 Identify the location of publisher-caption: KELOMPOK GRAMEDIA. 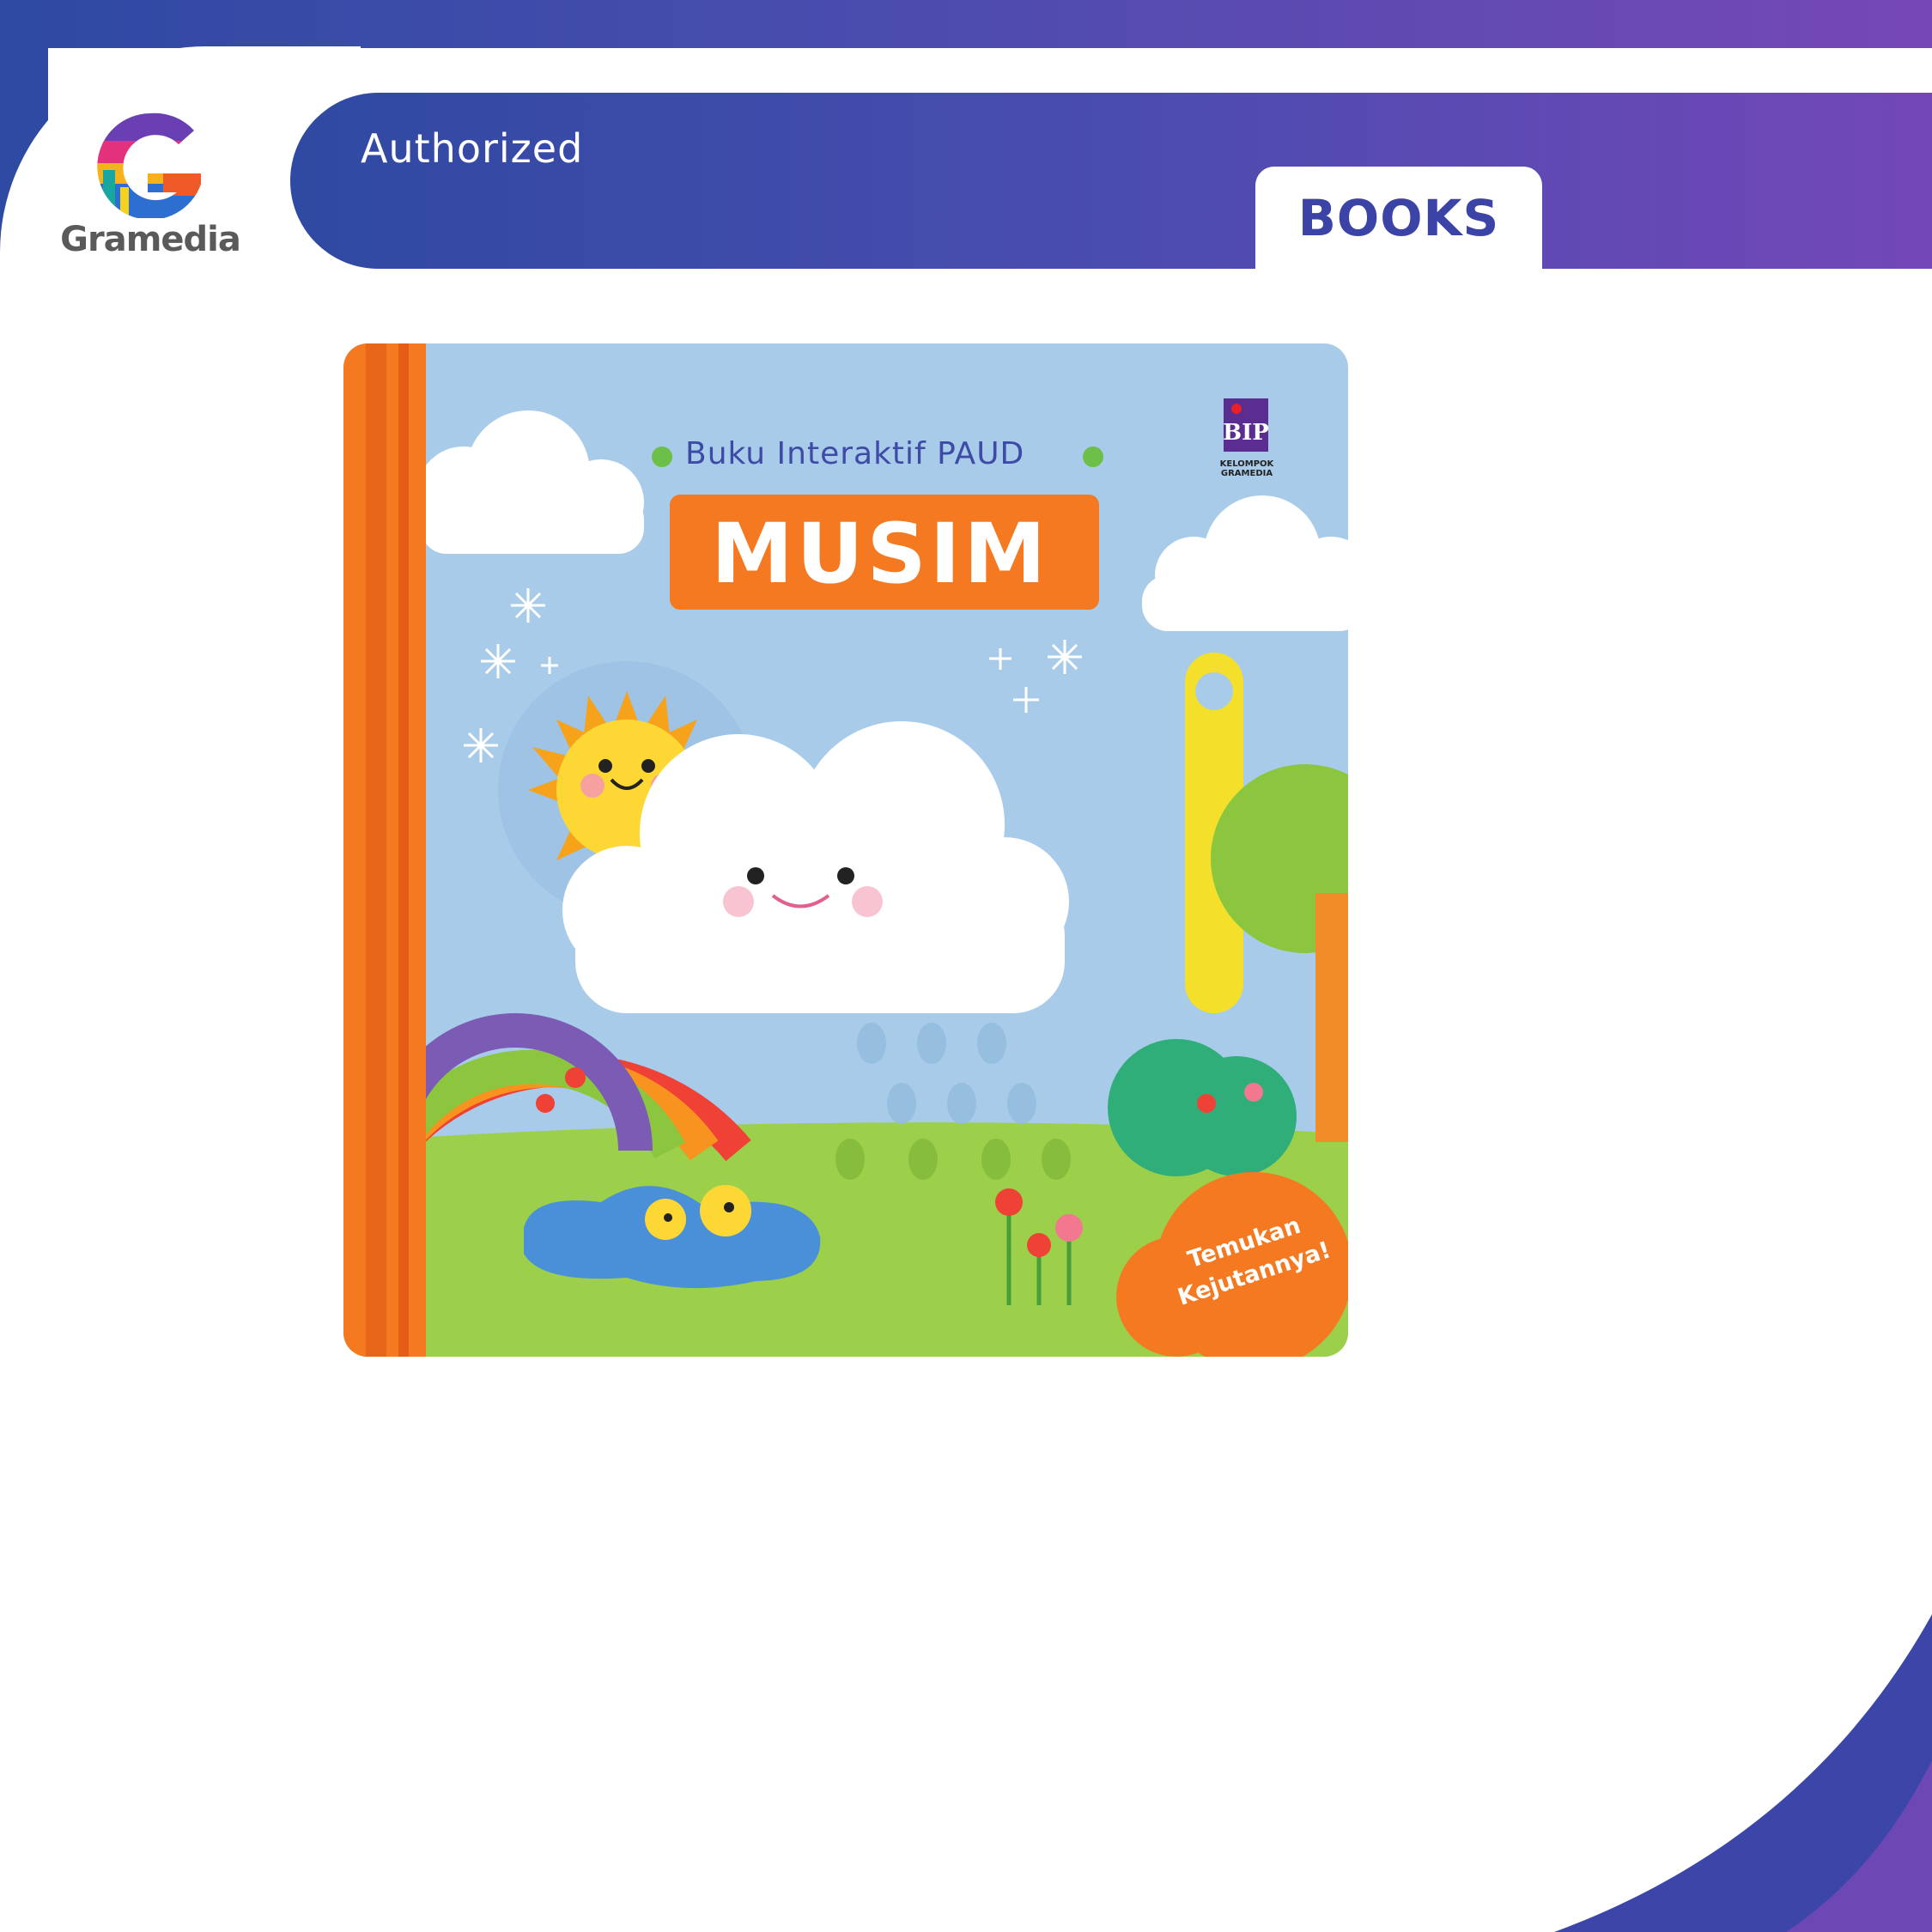
(1246, 468).